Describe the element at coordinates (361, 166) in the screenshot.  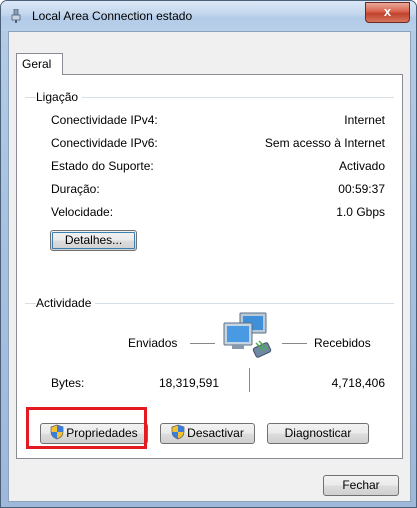
I see `media-state-value: Activado` at that location.